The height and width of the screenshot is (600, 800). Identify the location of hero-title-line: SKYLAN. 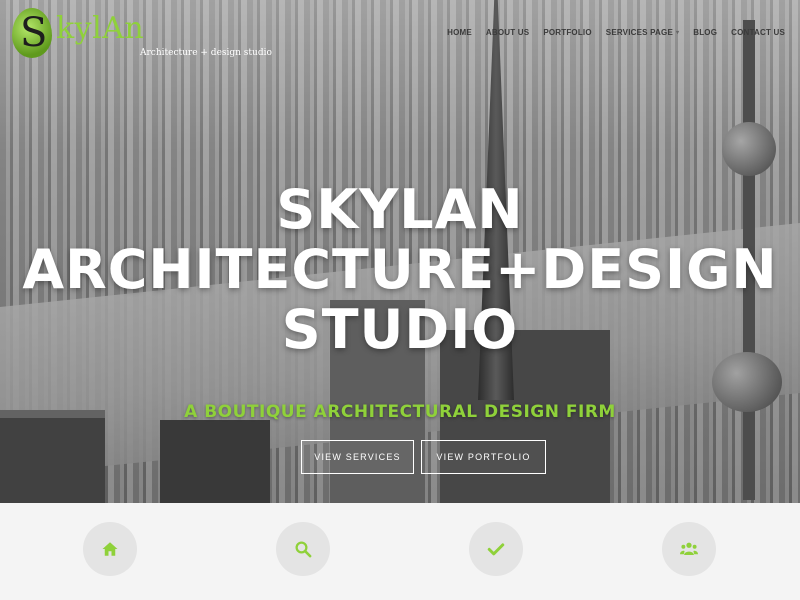
(400, 209).